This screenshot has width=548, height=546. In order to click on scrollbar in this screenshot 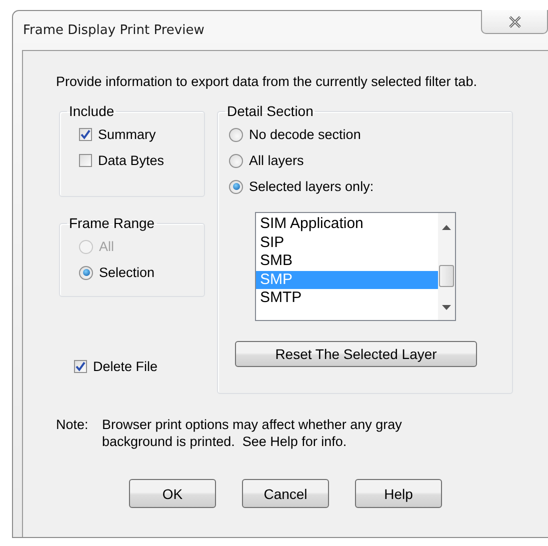, I will do `click(446, 266)`.